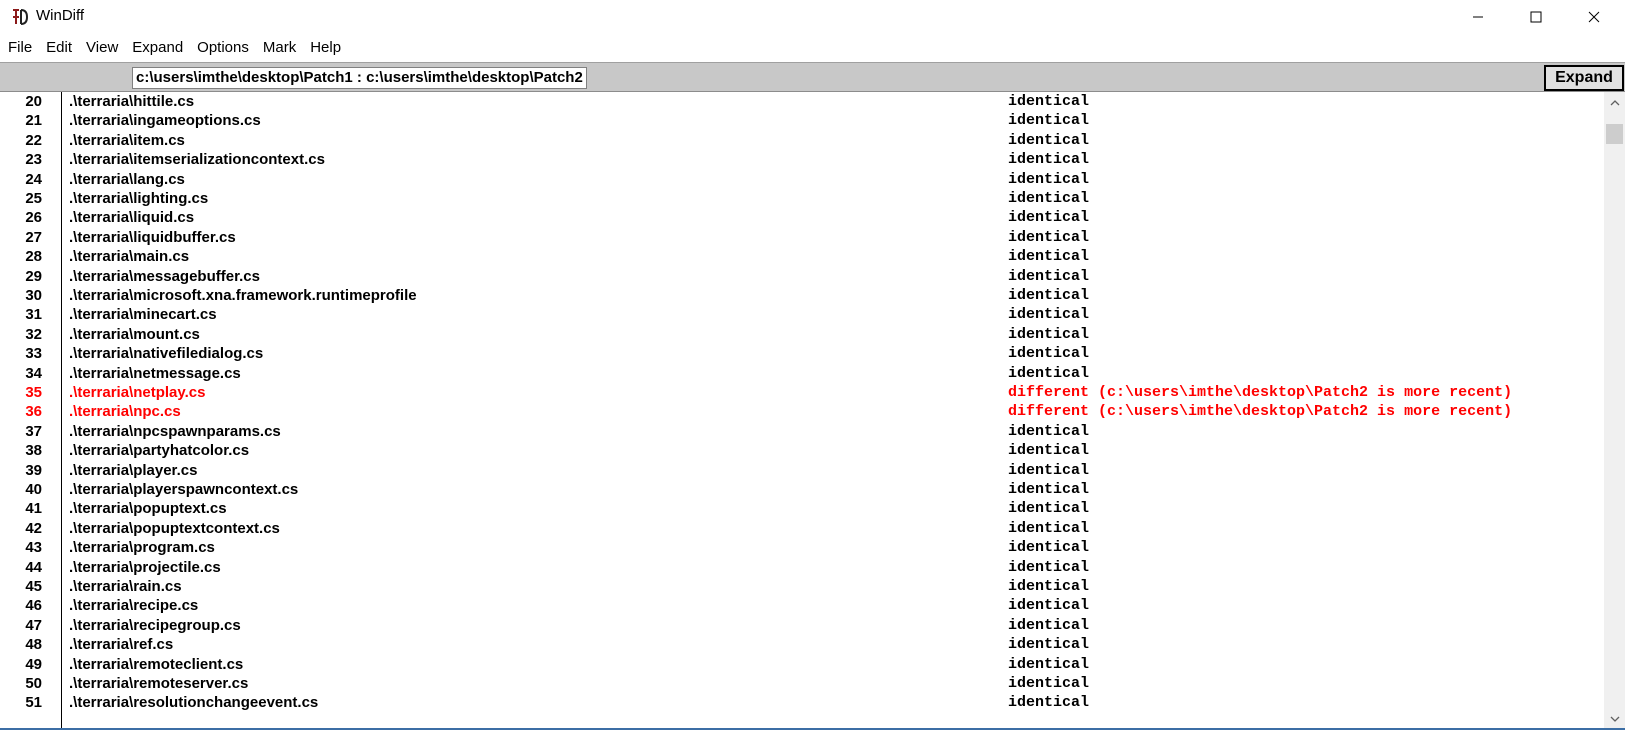  What do you see at coordinates (325, 48) in the screenshot?
I see `menu-help: Help` at bounding box center [325, 48].